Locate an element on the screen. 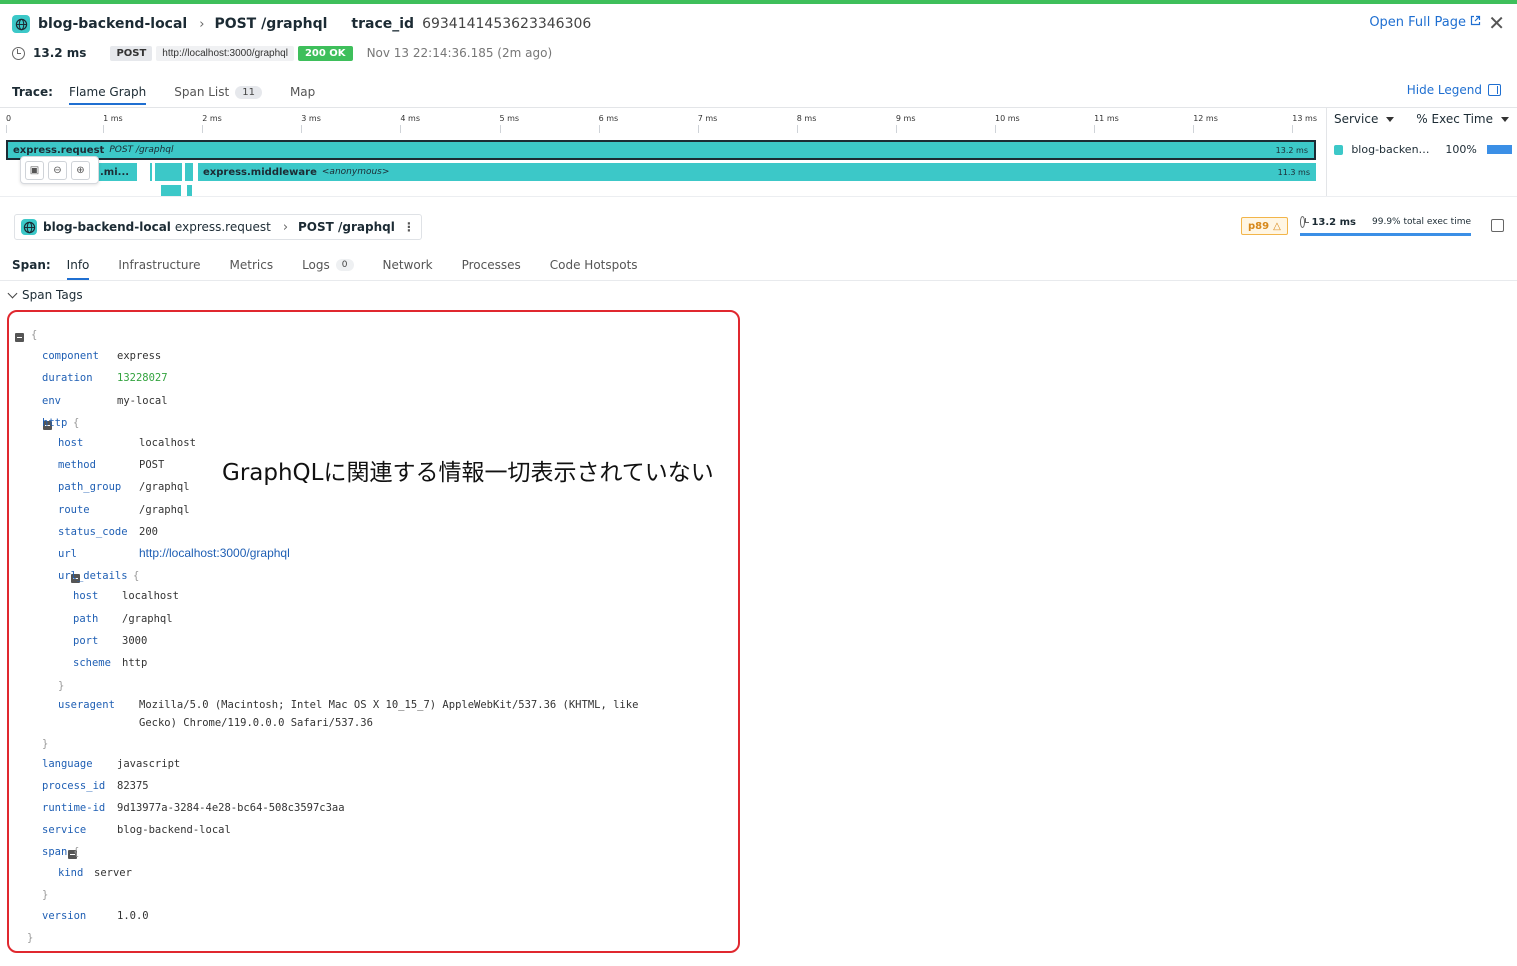 This screenshot has height=966, width=1517. span-tags-toggle: Span Tags is located at coordinates (45, 295).